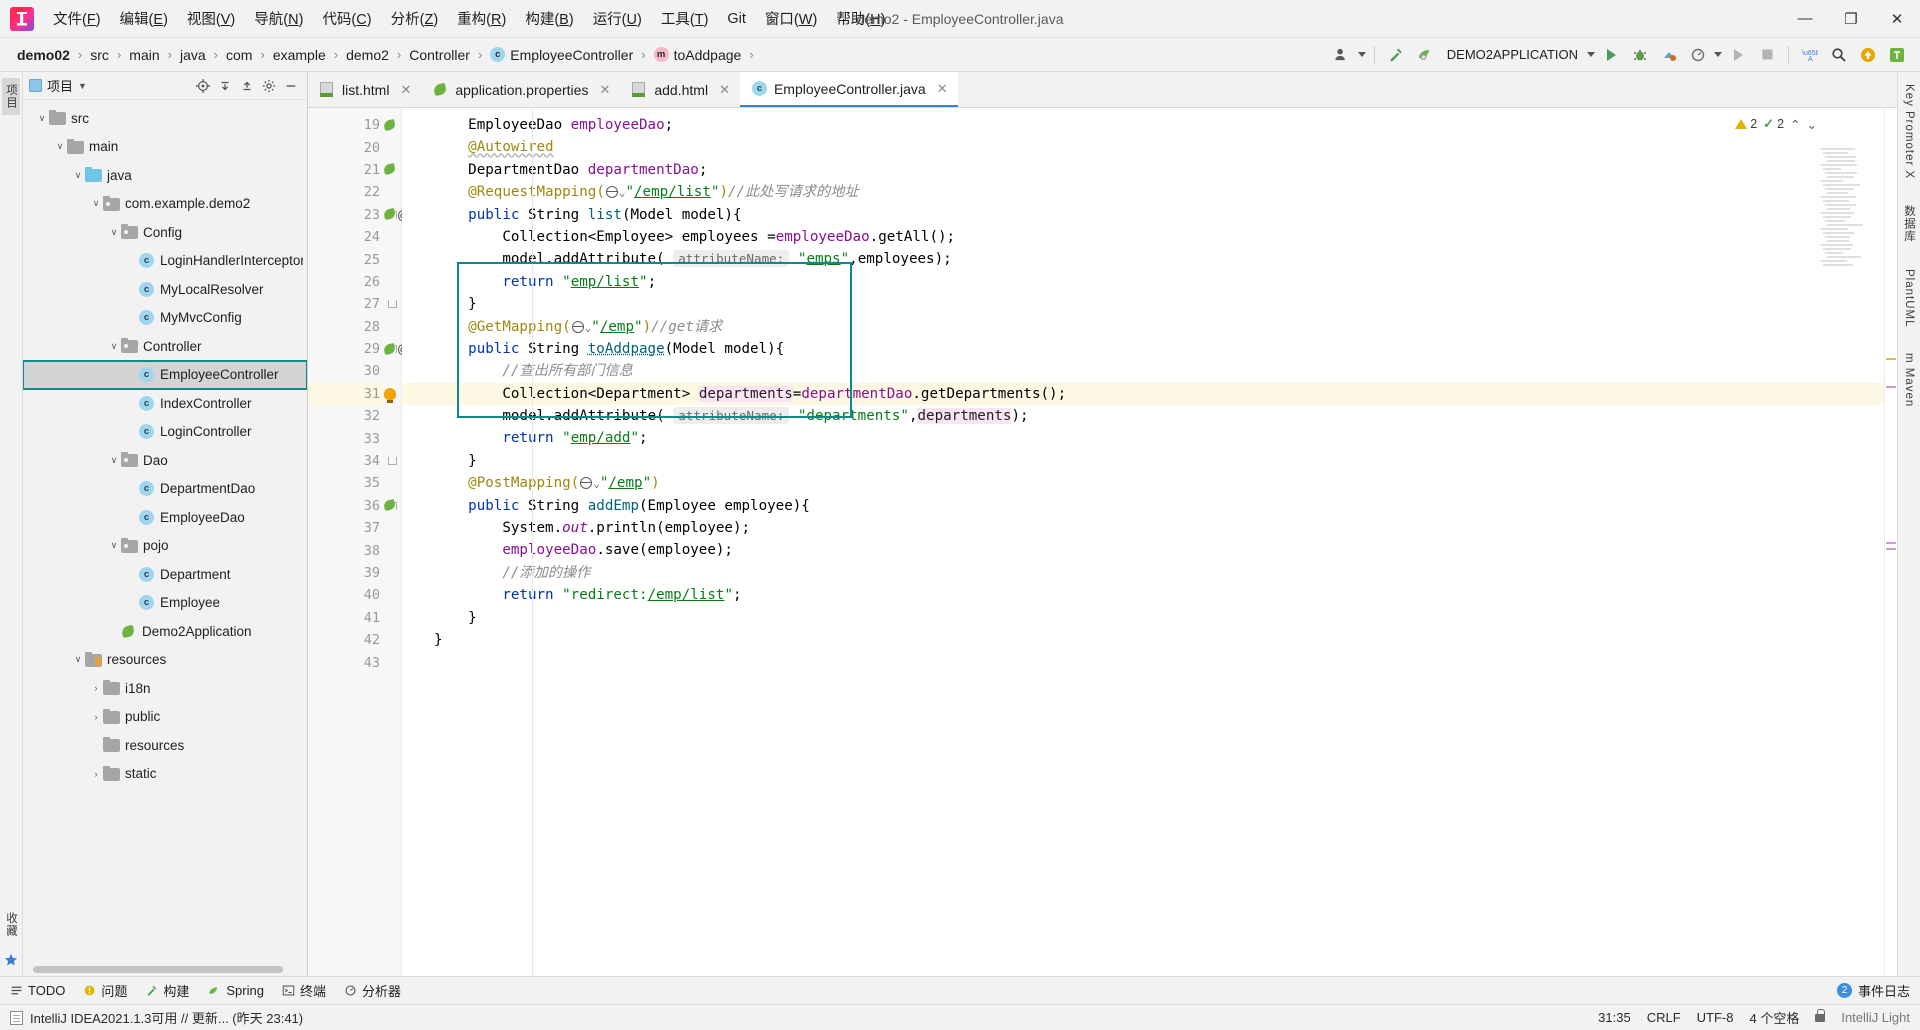 This screenshot has height=1030, width=1920. I want to click on indent-setting: 4 个空格, so click(1775, 1017).